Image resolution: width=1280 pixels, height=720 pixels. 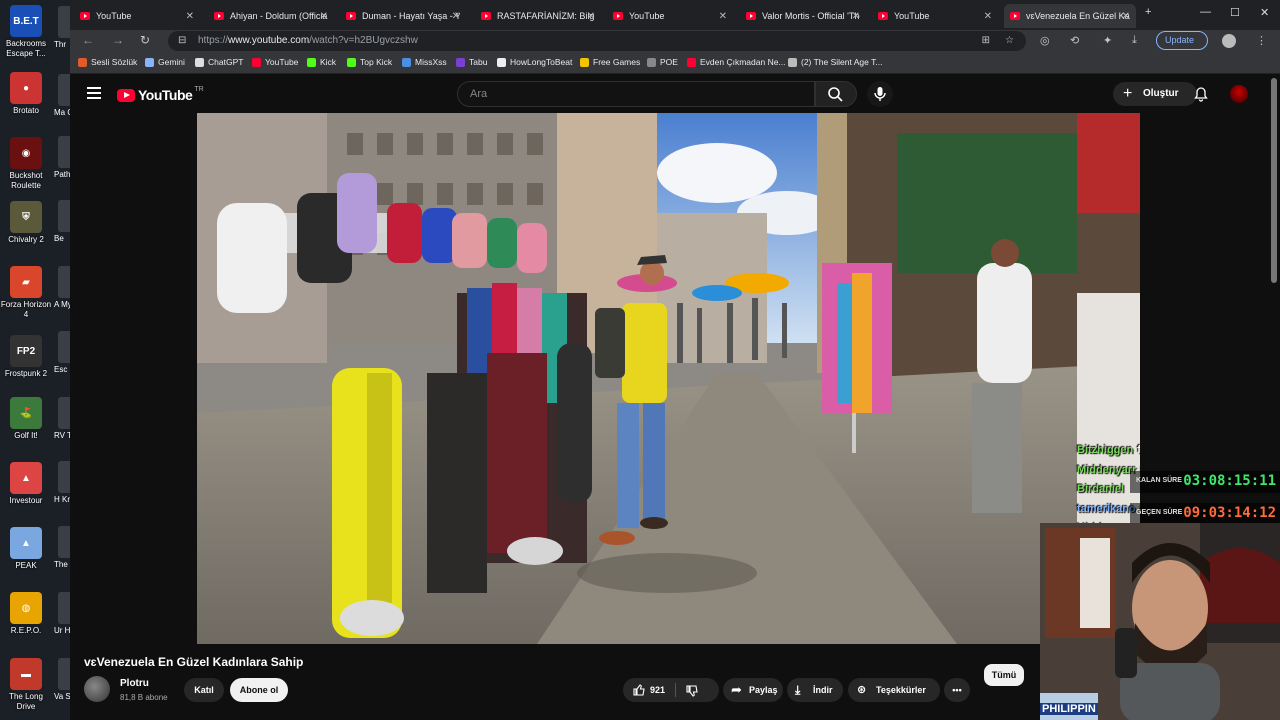 What do you see at coordinates (160, 94) in the screenshot?
I see `youtube-logo: YouTube TR` at bounding box center [160, 94].